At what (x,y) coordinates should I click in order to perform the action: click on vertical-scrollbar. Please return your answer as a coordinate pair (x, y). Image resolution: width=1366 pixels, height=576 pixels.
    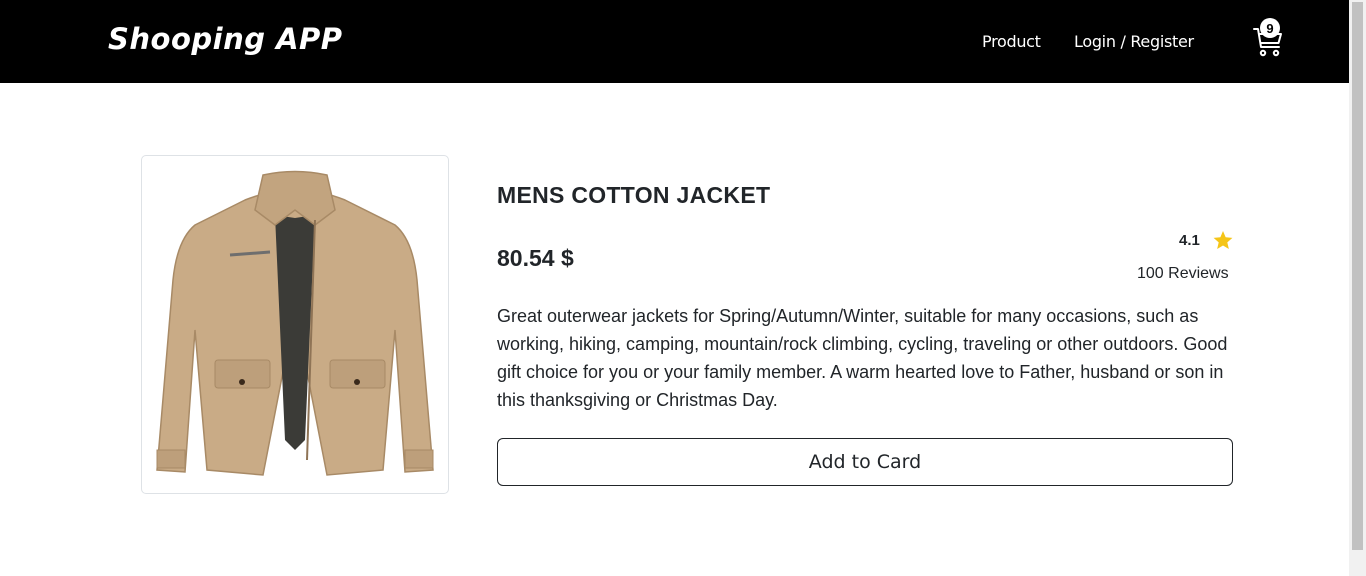
    Looking at the image, I should click on (1357, 288).